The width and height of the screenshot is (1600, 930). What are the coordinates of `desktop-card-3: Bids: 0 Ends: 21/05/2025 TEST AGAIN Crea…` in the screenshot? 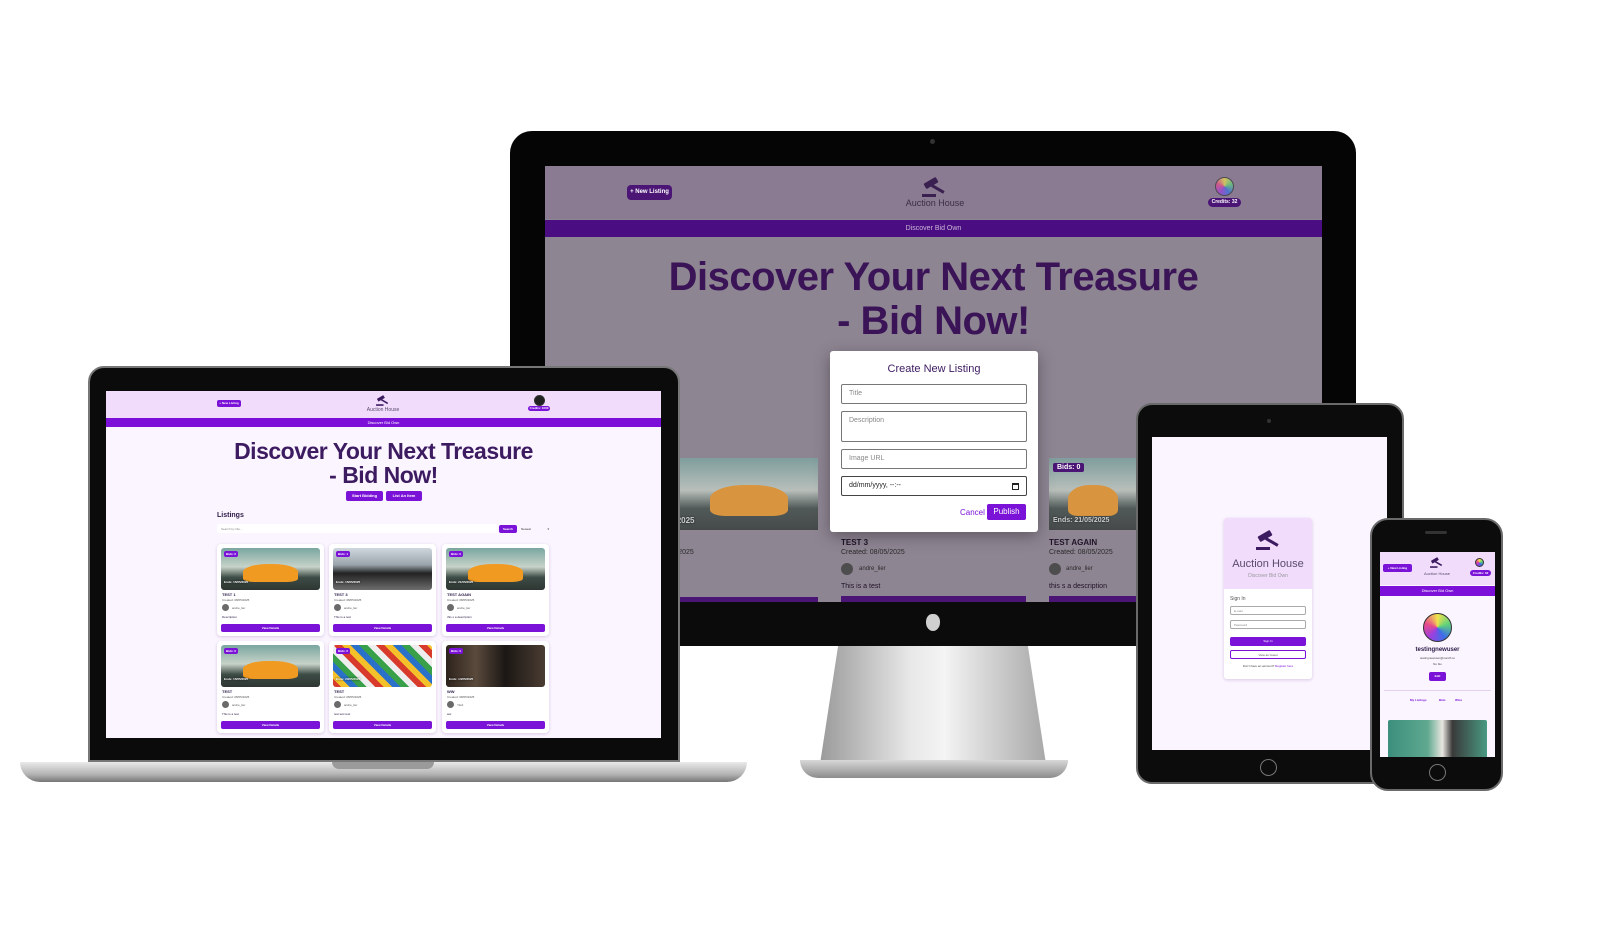 It's located at (1091, 528).